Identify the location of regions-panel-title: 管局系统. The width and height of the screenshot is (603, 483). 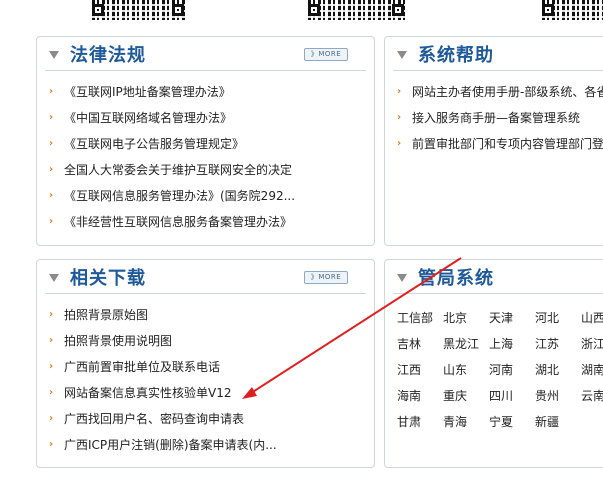
(456, 278).